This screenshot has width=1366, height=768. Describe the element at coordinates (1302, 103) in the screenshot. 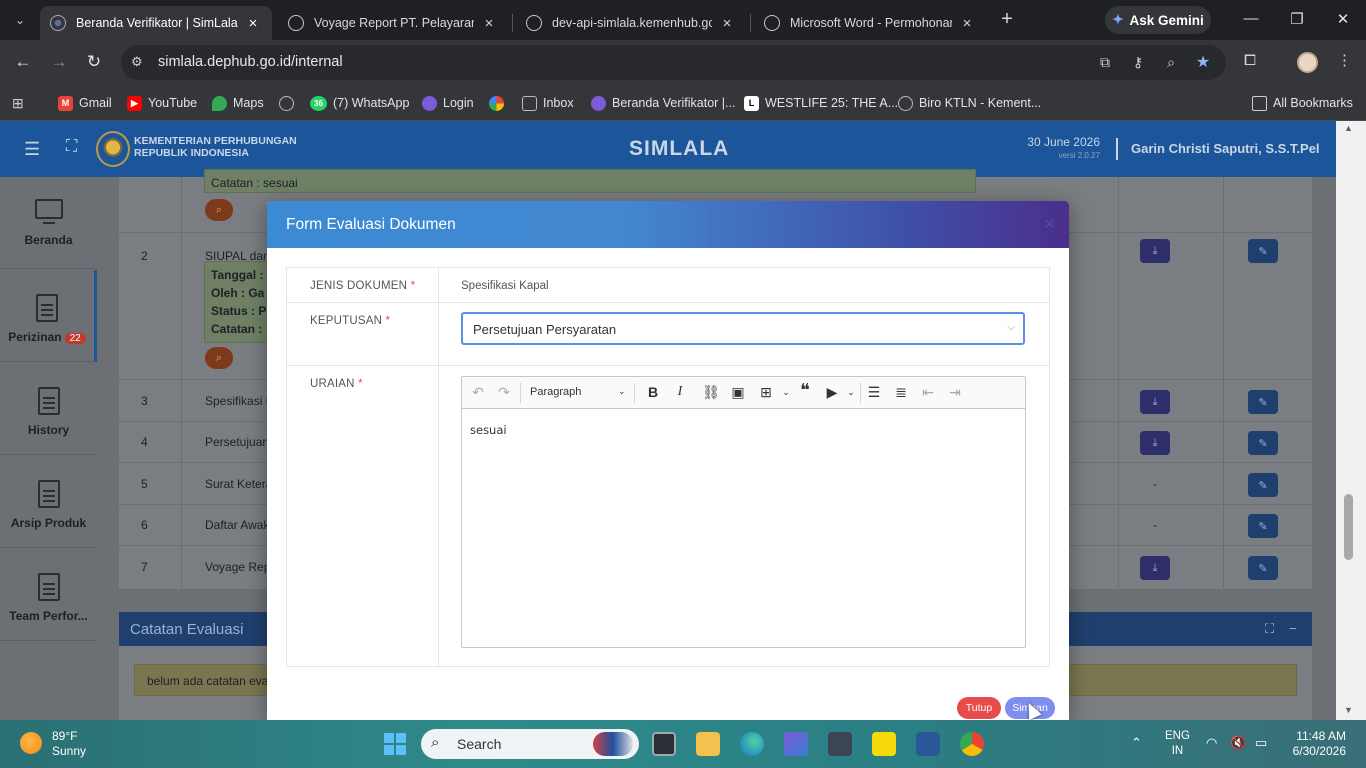

I see `all-bookmarks: All Bookmarks` at that location.